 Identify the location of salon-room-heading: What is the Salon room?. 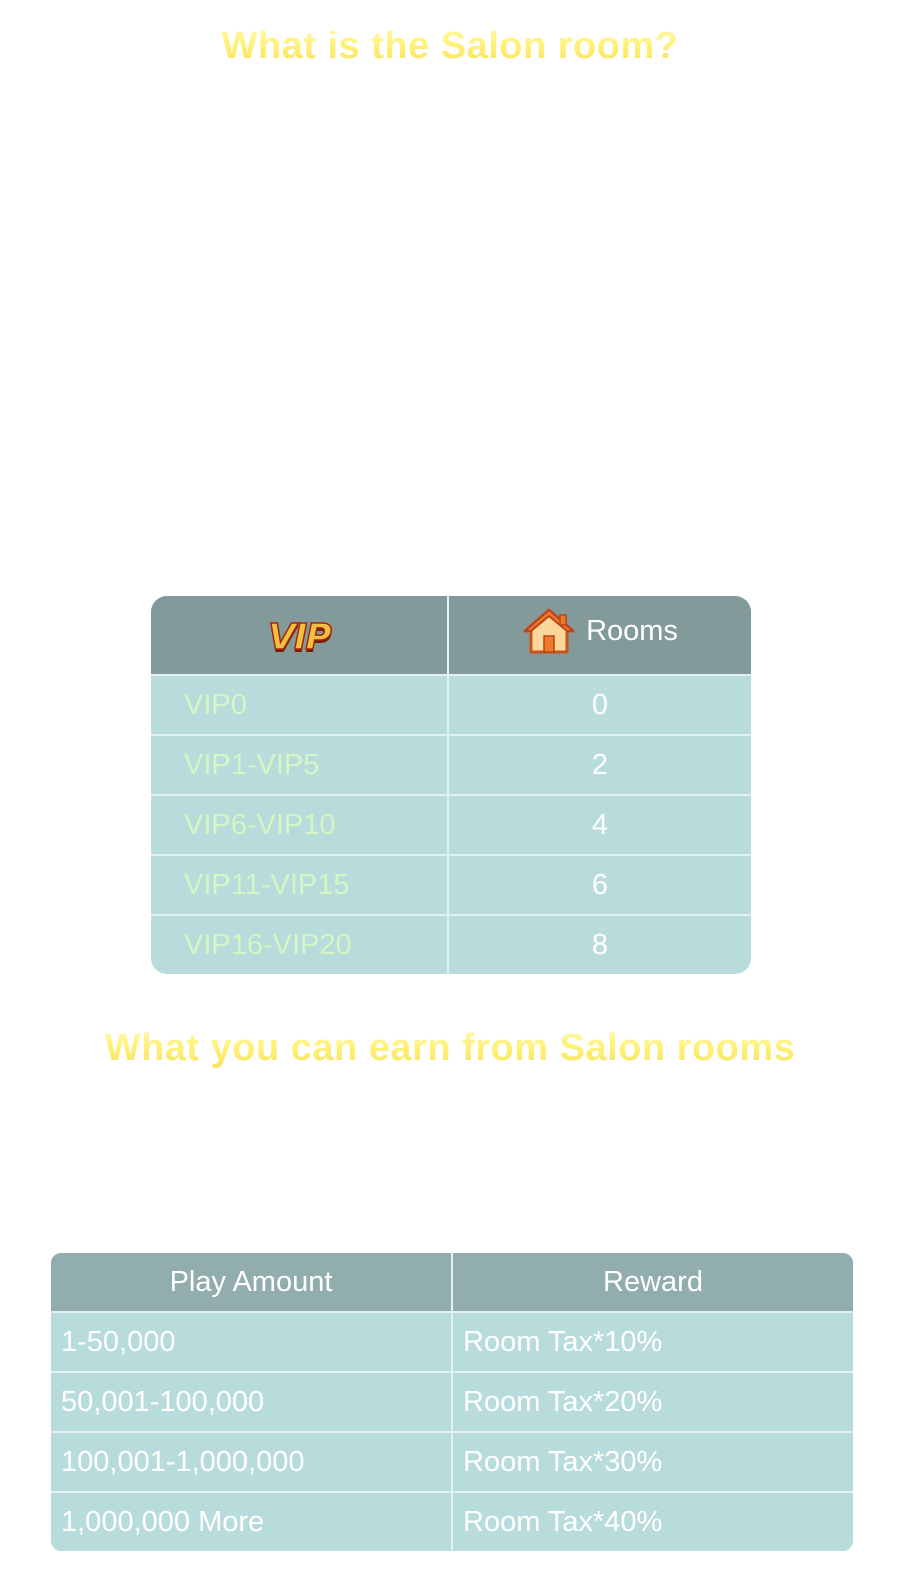
(450, 46).